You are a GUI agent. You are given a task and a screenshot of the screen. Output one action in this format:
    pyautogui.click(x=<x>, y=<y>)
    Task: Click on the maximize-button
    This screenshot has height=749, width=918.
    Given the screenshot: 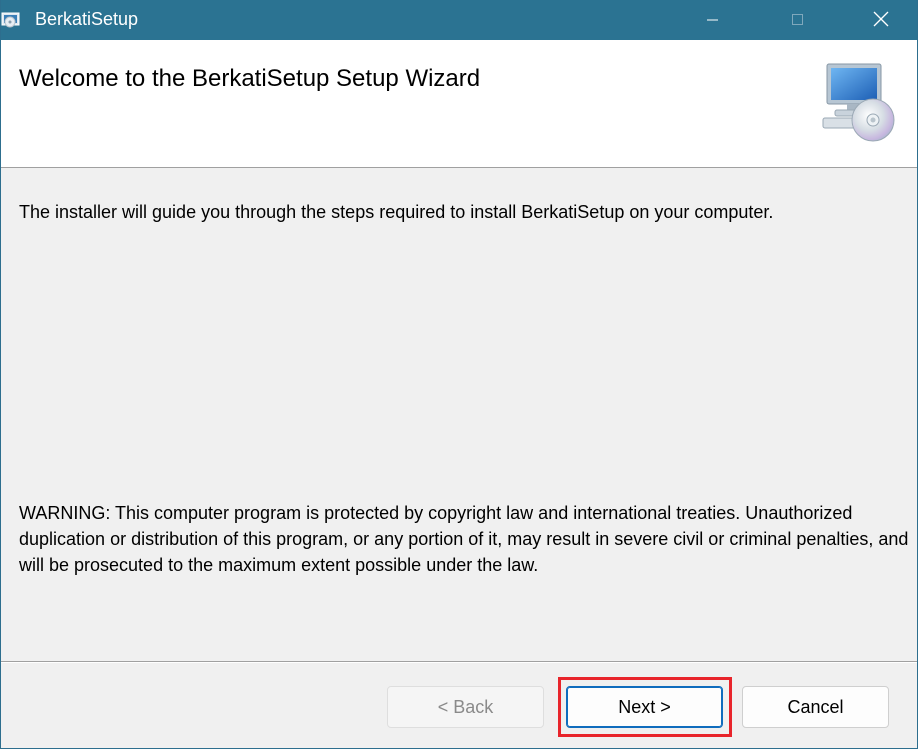 What is the action you would take?
    pyautogui.click(x=797, y=20)
    